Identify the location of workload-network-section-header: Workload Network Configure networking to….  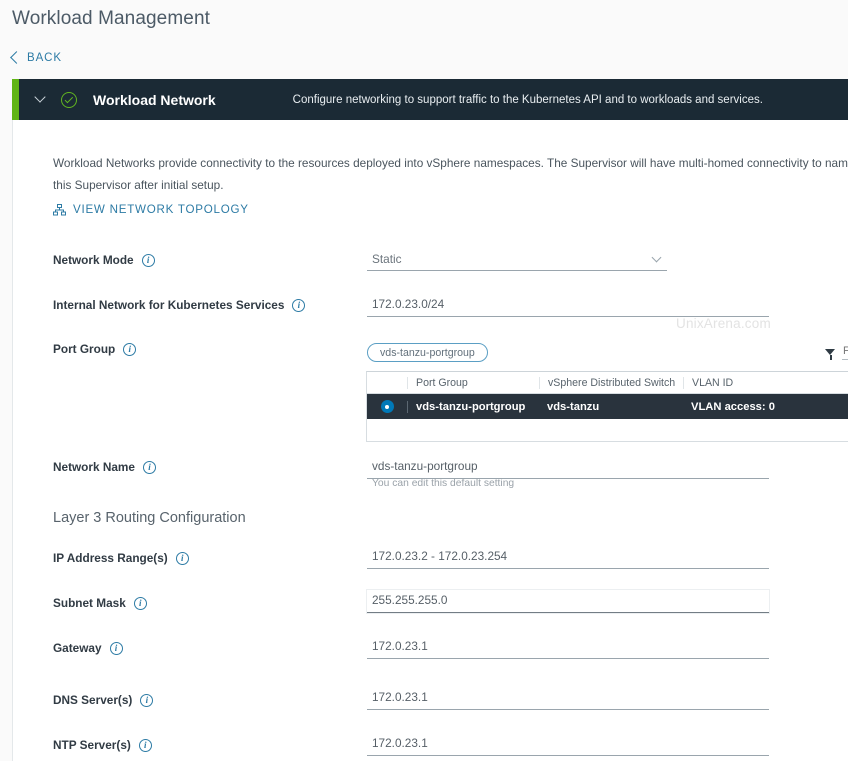
(430, 99).